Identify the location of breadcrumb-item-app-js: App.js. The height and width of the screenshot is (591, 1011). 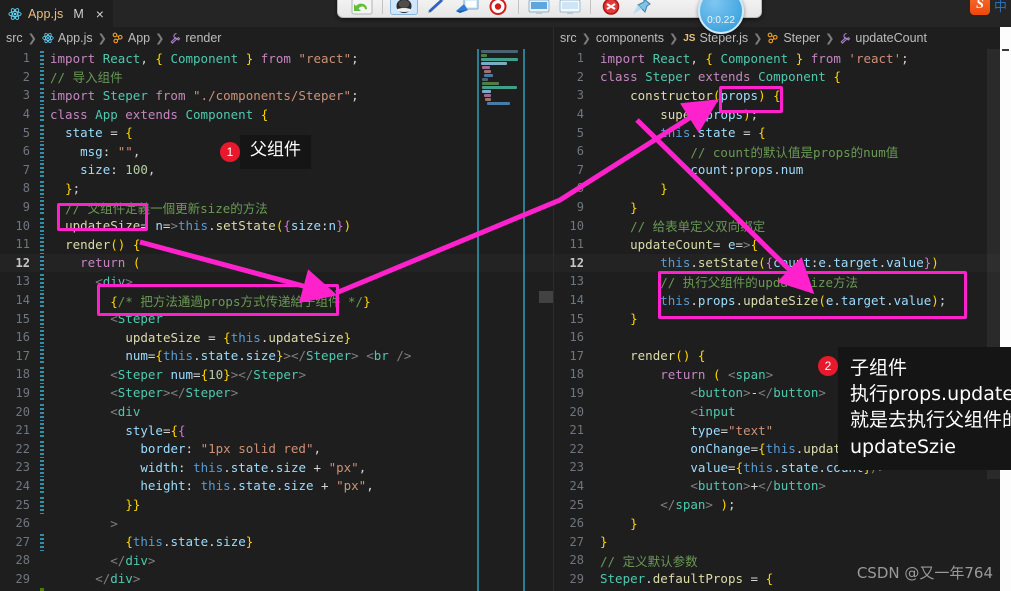
(67, 38).